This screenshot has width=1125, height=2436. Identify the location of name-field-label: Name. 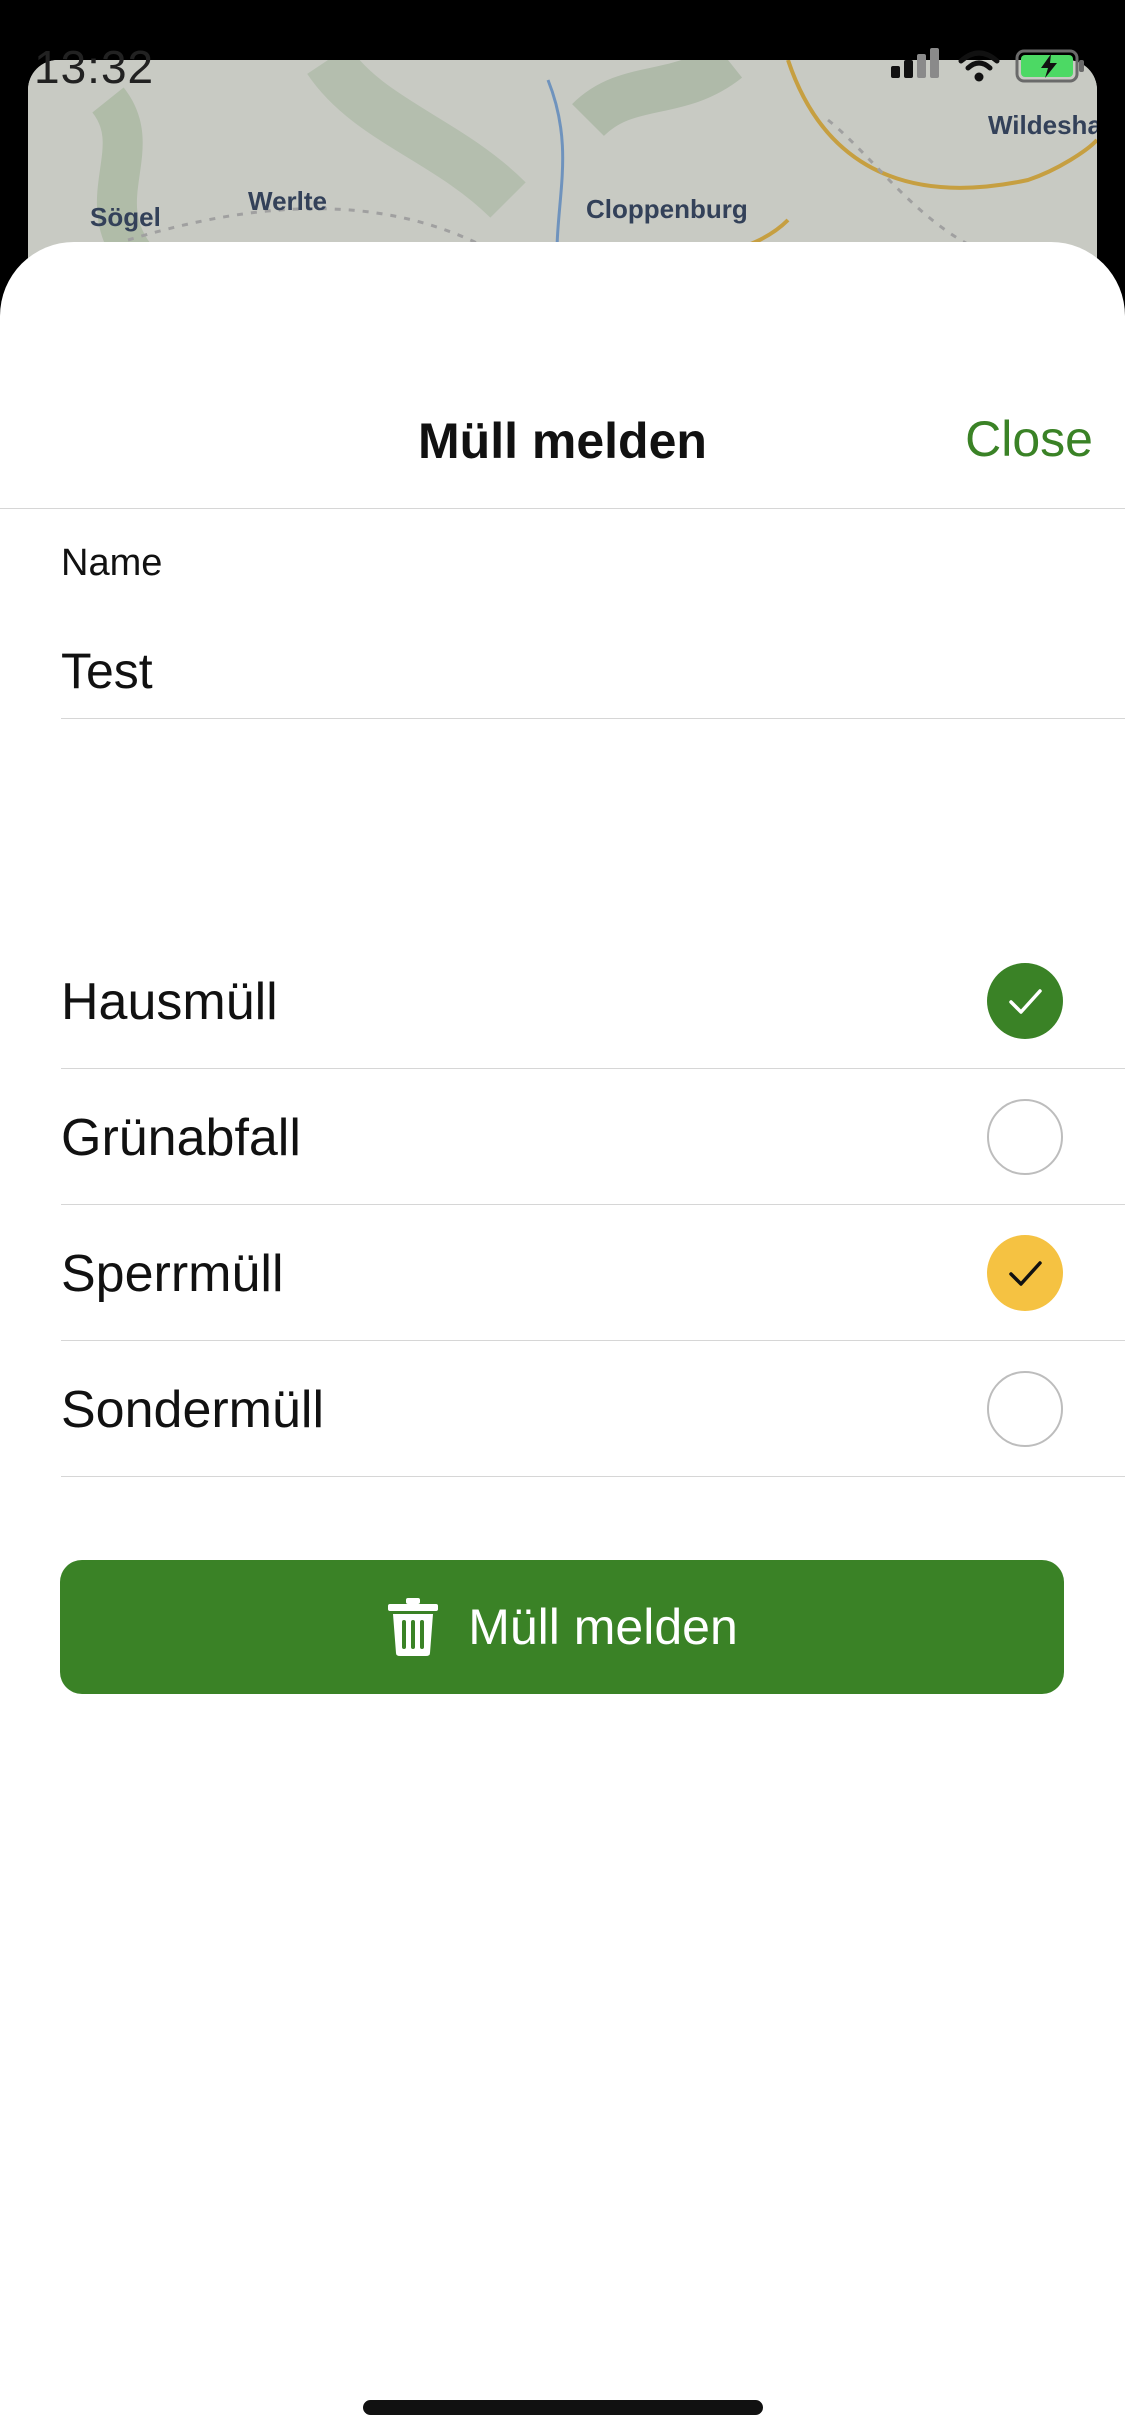
(112, 563).